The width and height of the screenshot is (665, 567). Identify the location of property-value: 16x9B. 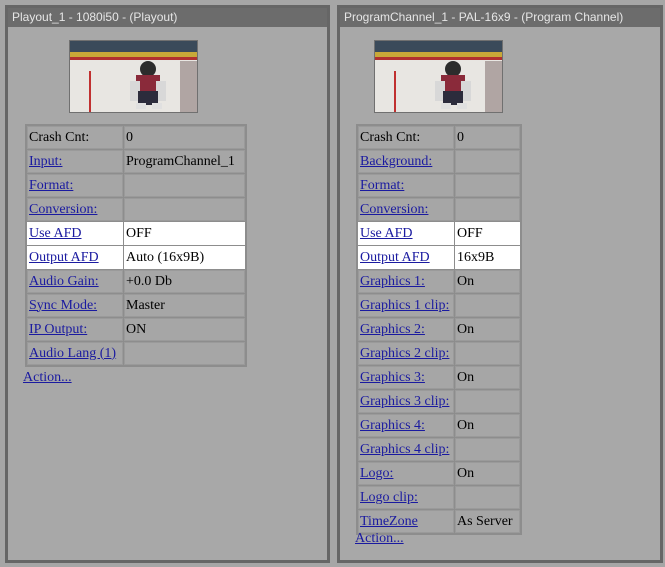
(487, 257).